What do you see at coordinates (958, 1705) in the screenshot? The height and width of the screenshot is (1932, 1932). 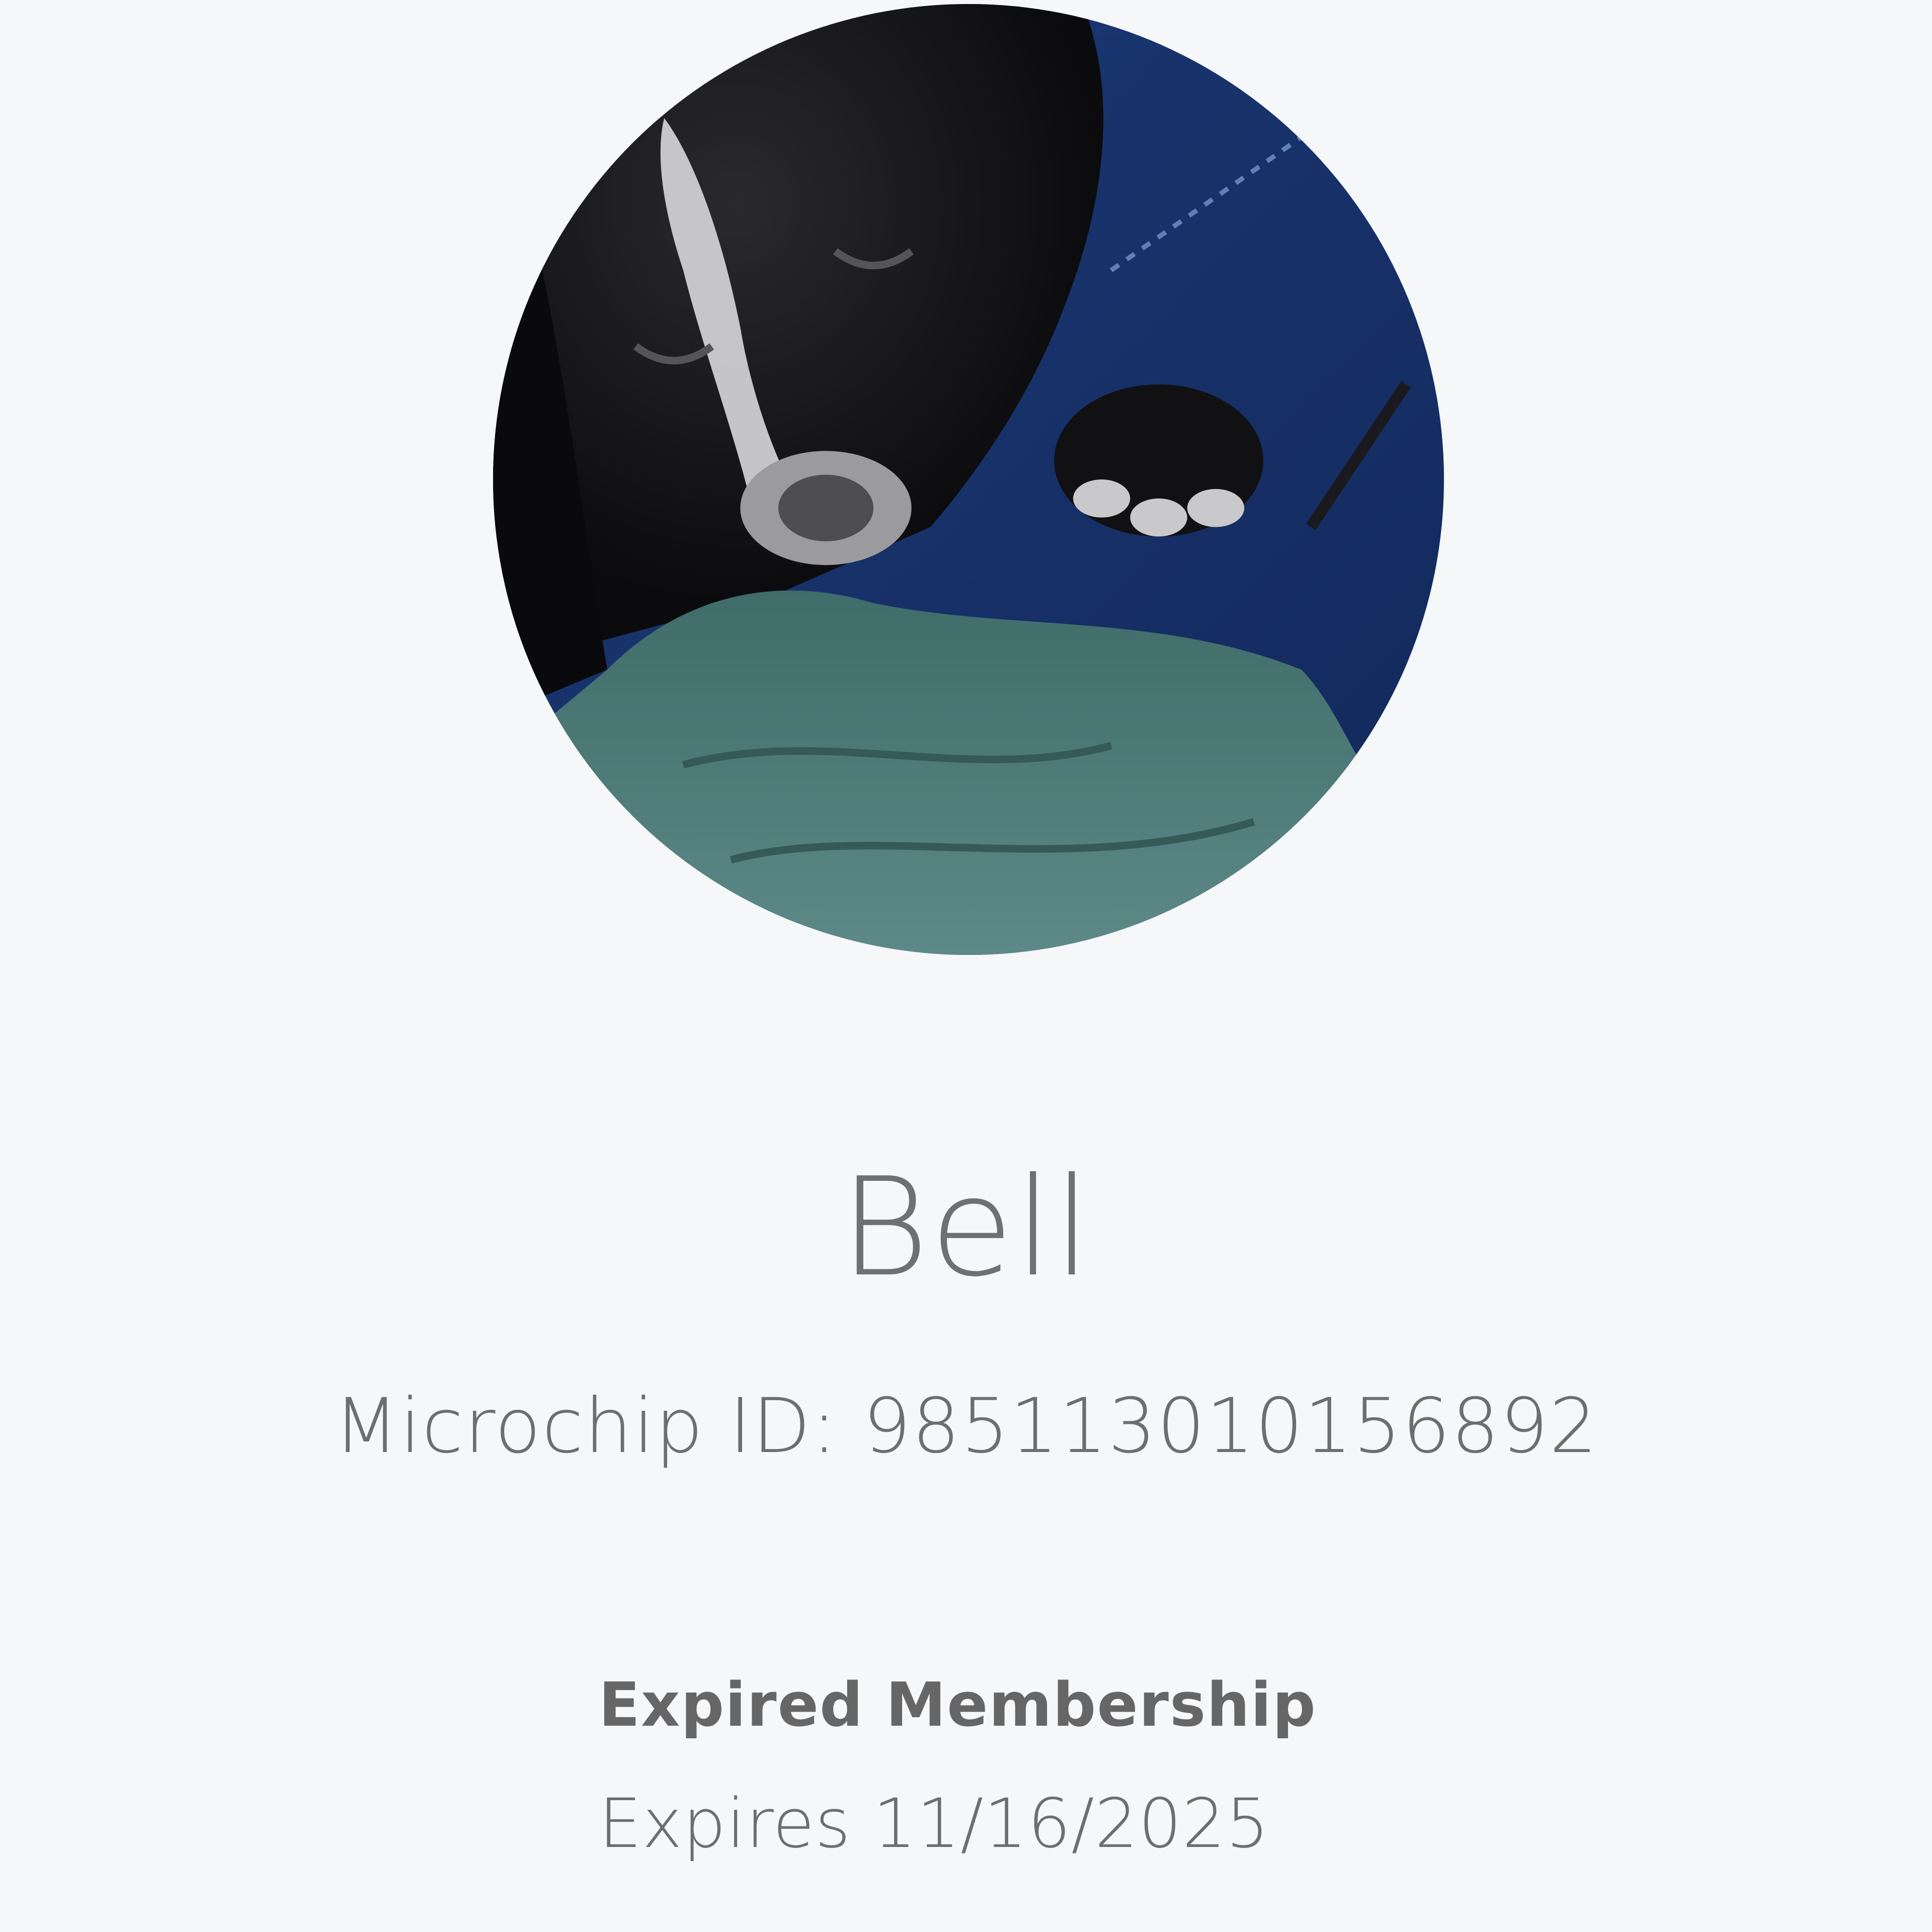 I see `membership-status: Expired Membership` at bounding box center [958, 1705].